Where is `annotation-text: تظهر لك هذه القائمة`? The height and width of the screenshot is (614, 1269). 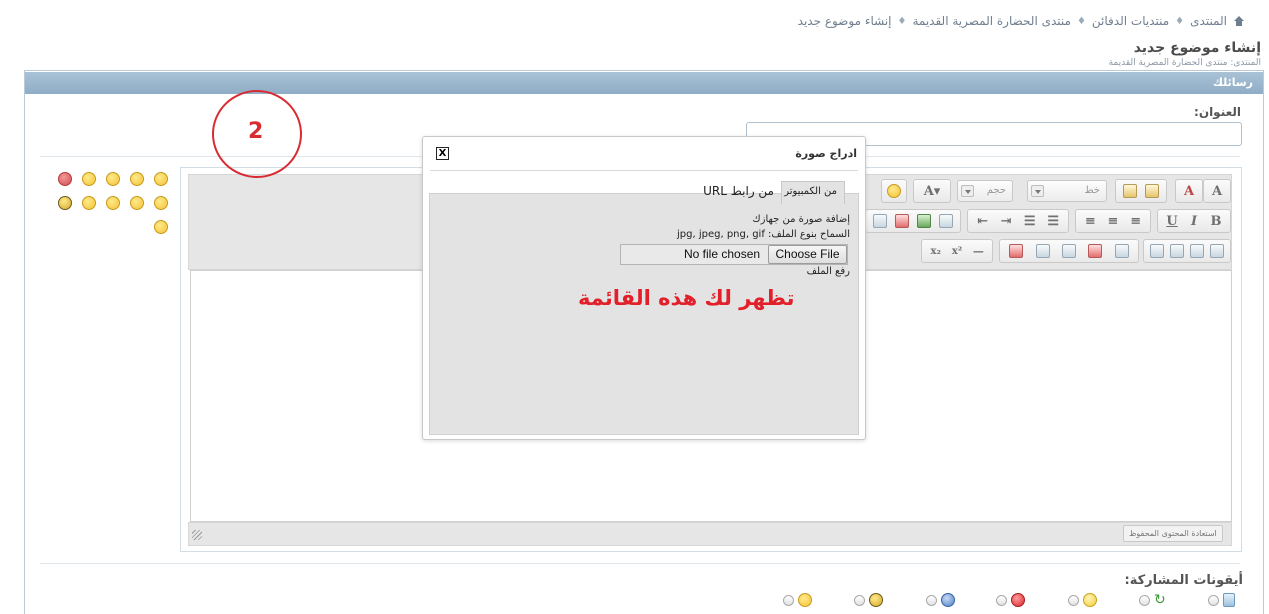 annotation-text: تظهر لك هذه القائمة is located at coordinates (686, 298).